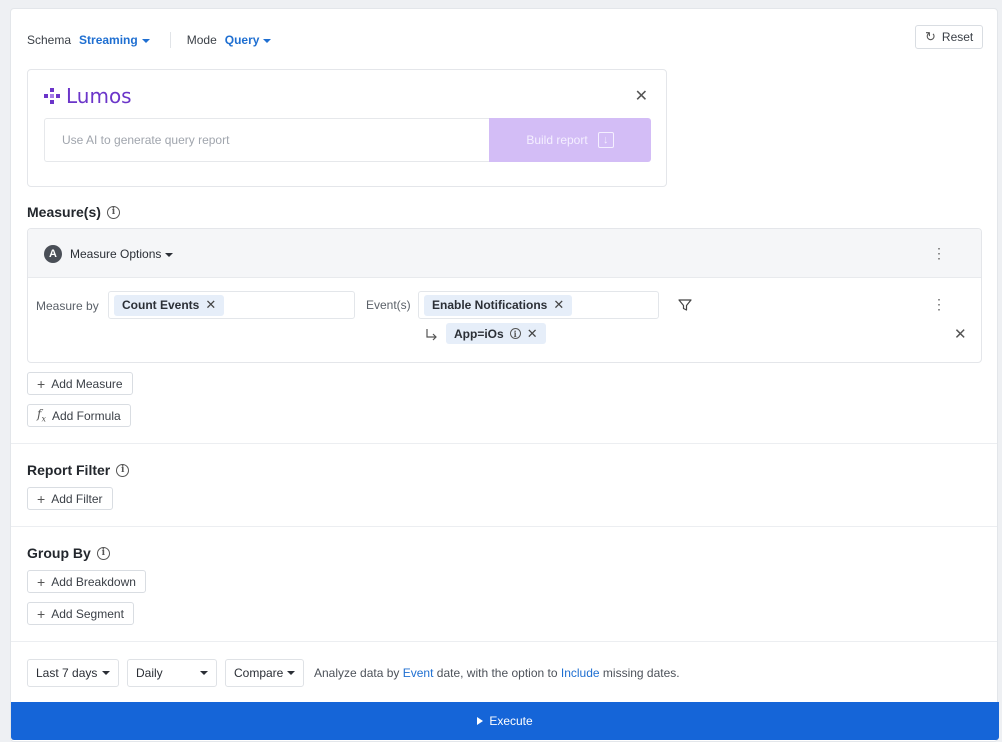  What do you see at coordinates (231, 305) in the screenshot?
I see `measure-by-field: Count Events ✕` at bounding box center [231, 305].